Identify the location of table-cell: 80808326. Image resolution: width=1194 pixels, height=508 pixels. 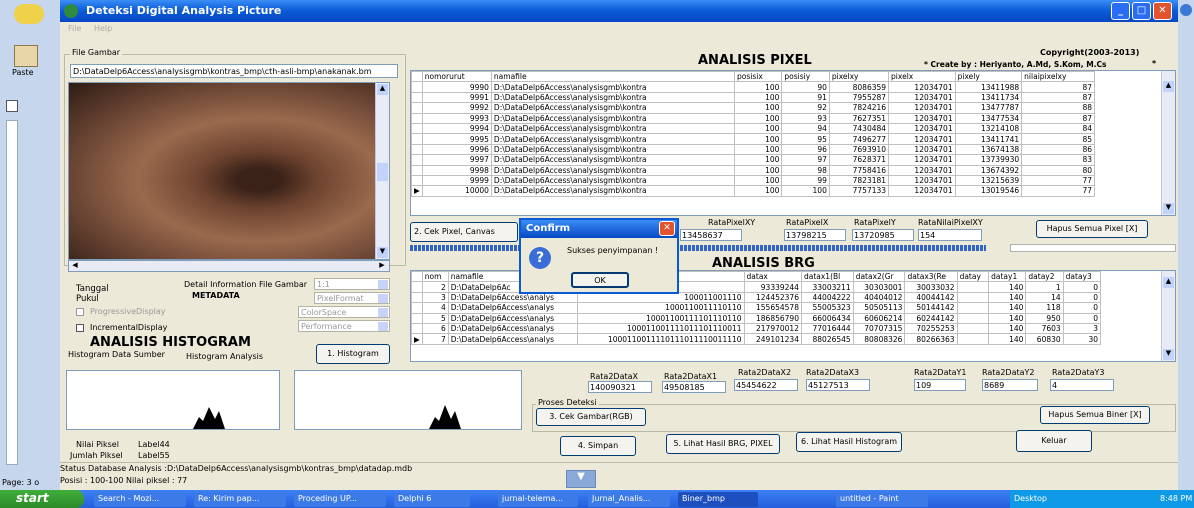
(879, 339).